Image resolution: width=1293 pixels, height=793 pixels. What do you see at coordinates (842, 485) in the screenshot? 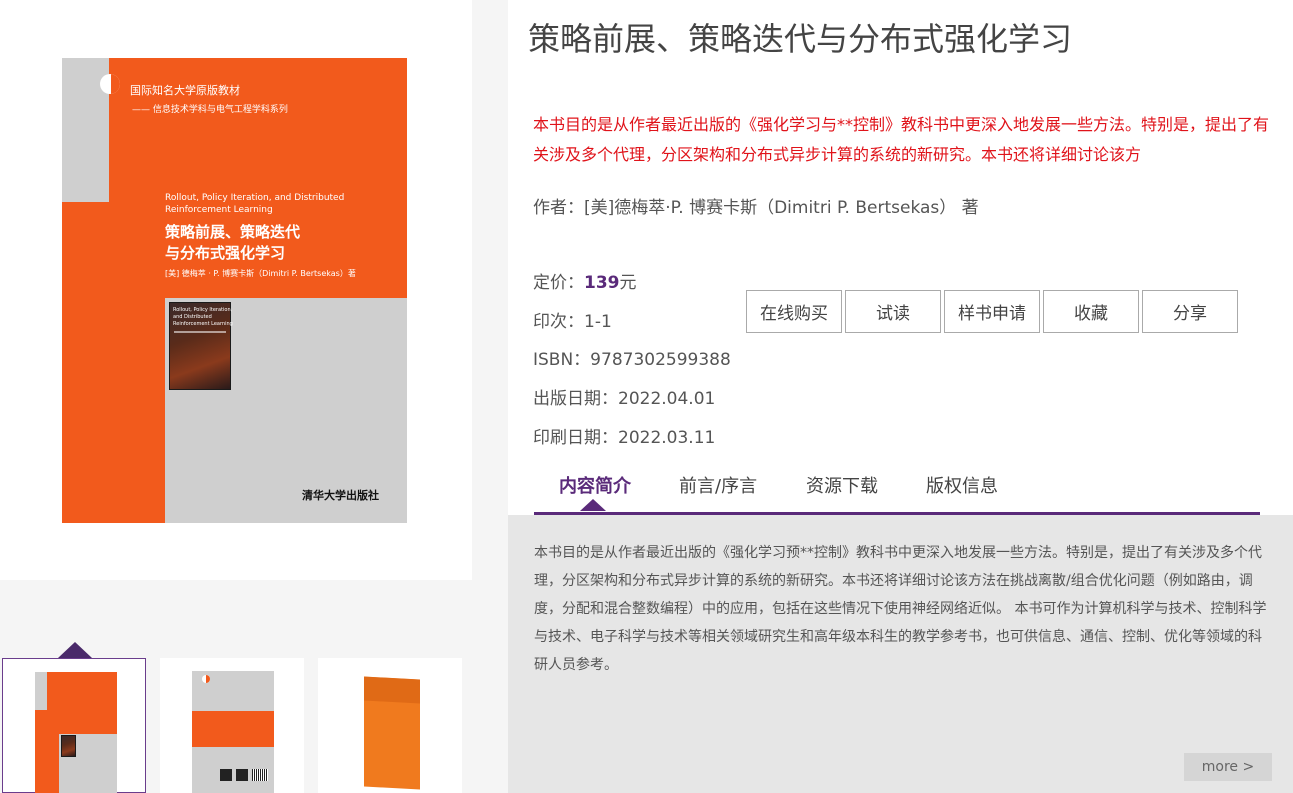
I see `tab-resources: 资源下载` at bounding box center [842, 485].